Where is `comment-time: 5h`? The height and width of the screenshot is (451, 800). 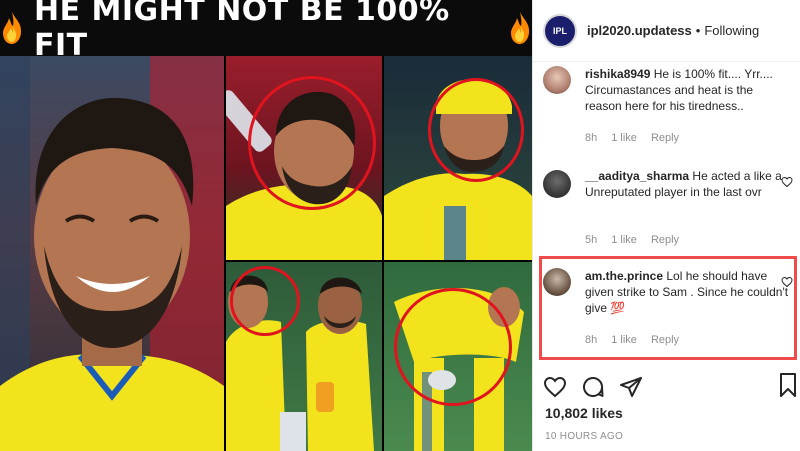 comment-time: 5h is located at coordinates (591, 240).